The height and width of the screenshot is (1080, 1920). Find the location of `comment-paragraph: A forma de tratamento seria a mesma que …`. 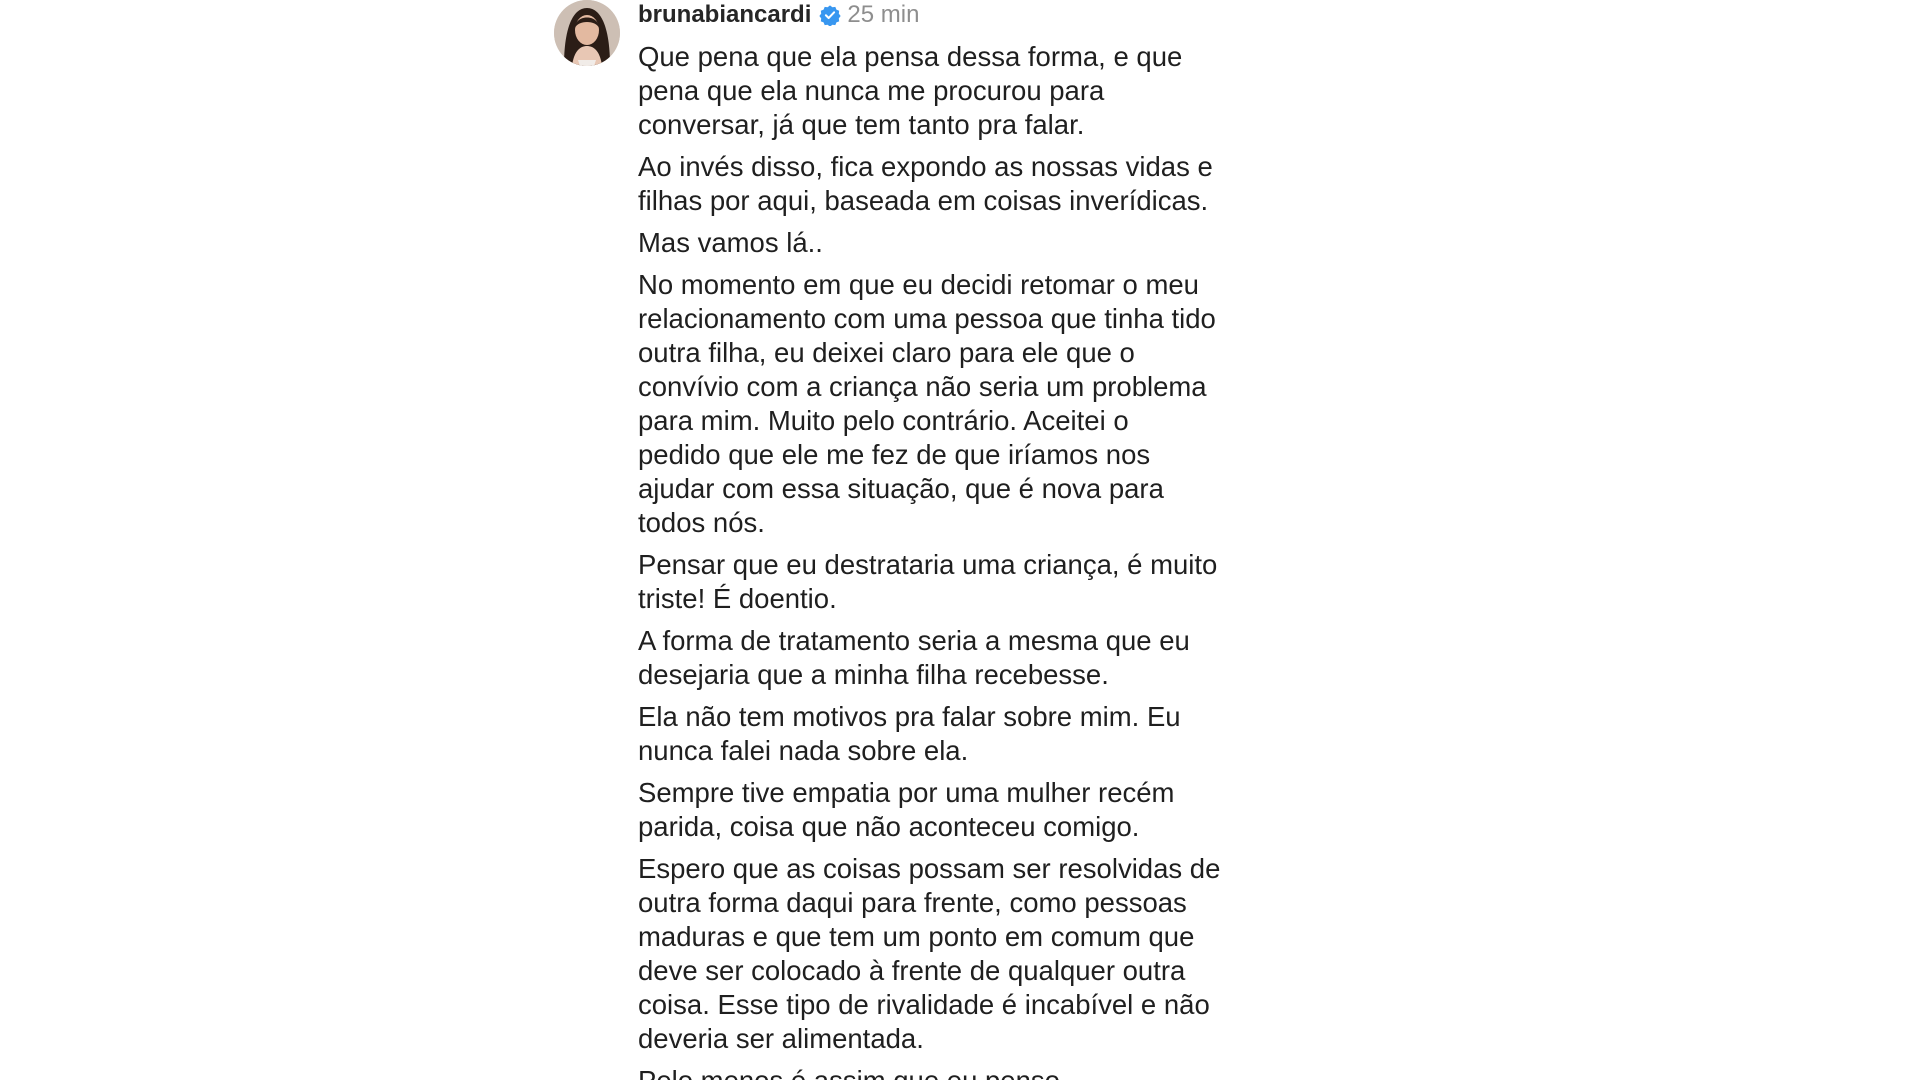

comment-paragraph: A forma de tratamento seria a mesma que … is located at coordinates (914, 657).